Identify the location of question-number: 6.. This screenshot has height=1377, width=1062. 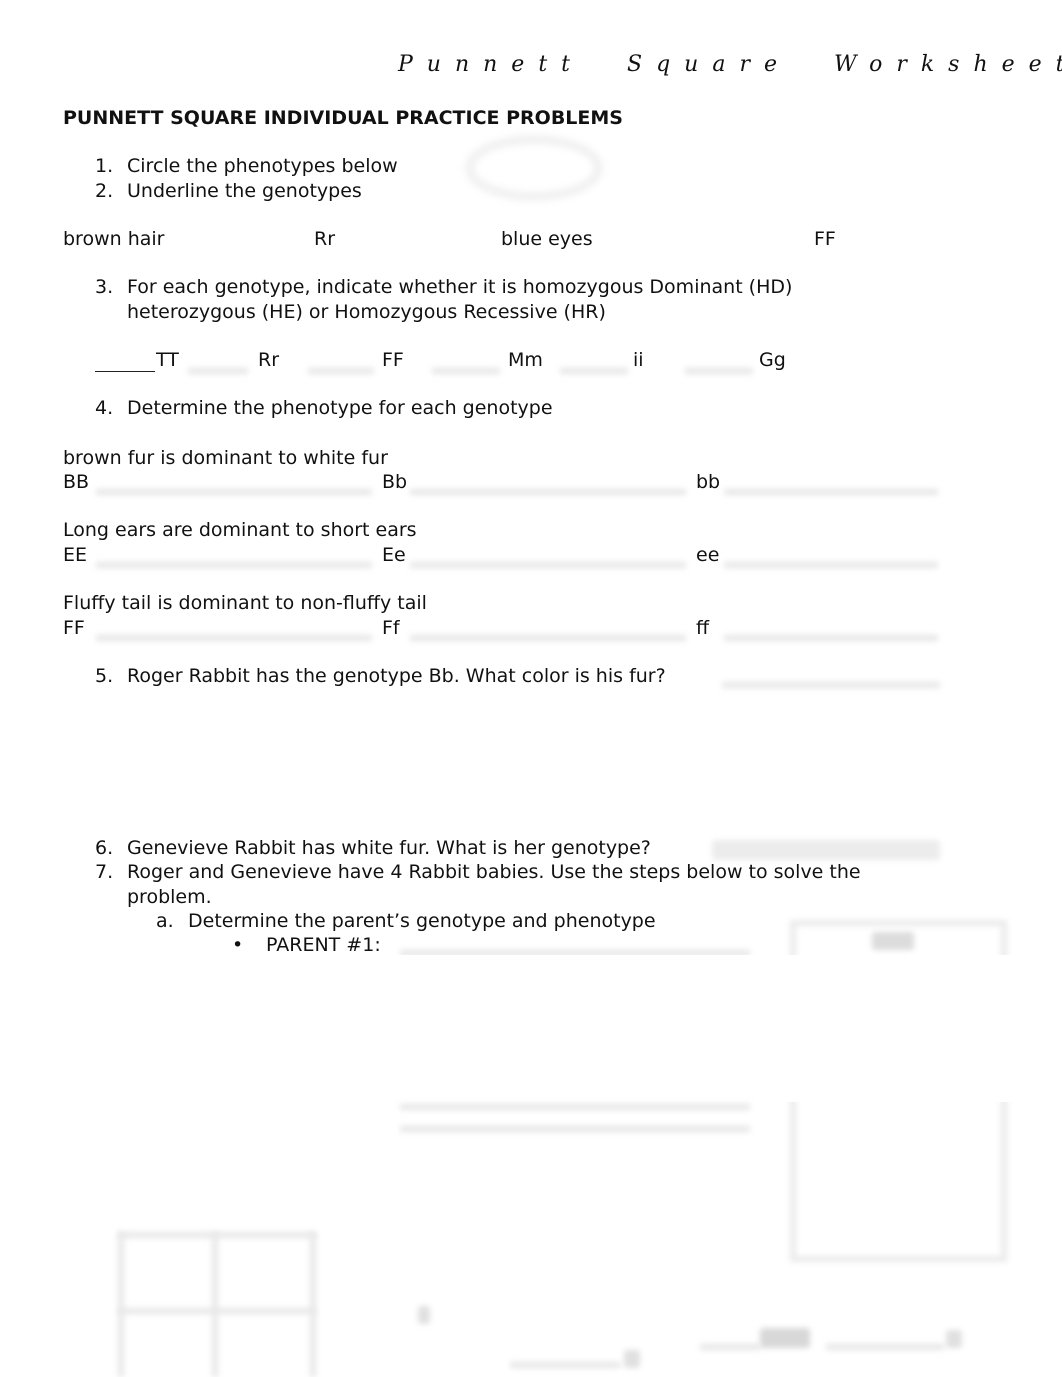
(104, 848).